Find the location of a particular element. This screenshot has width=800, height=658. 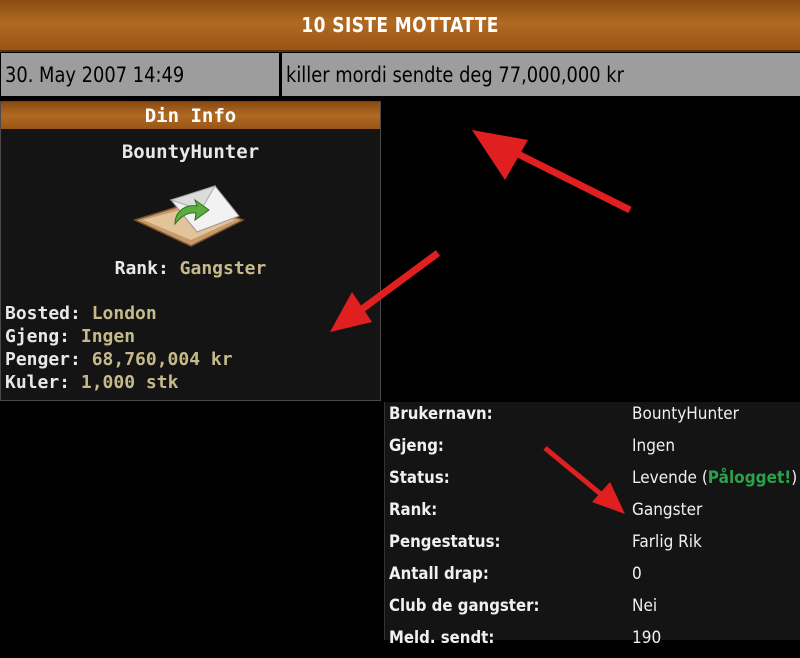

profile-row-antall-drap: Antall drap: 0 is located at coordinates (592, 578).